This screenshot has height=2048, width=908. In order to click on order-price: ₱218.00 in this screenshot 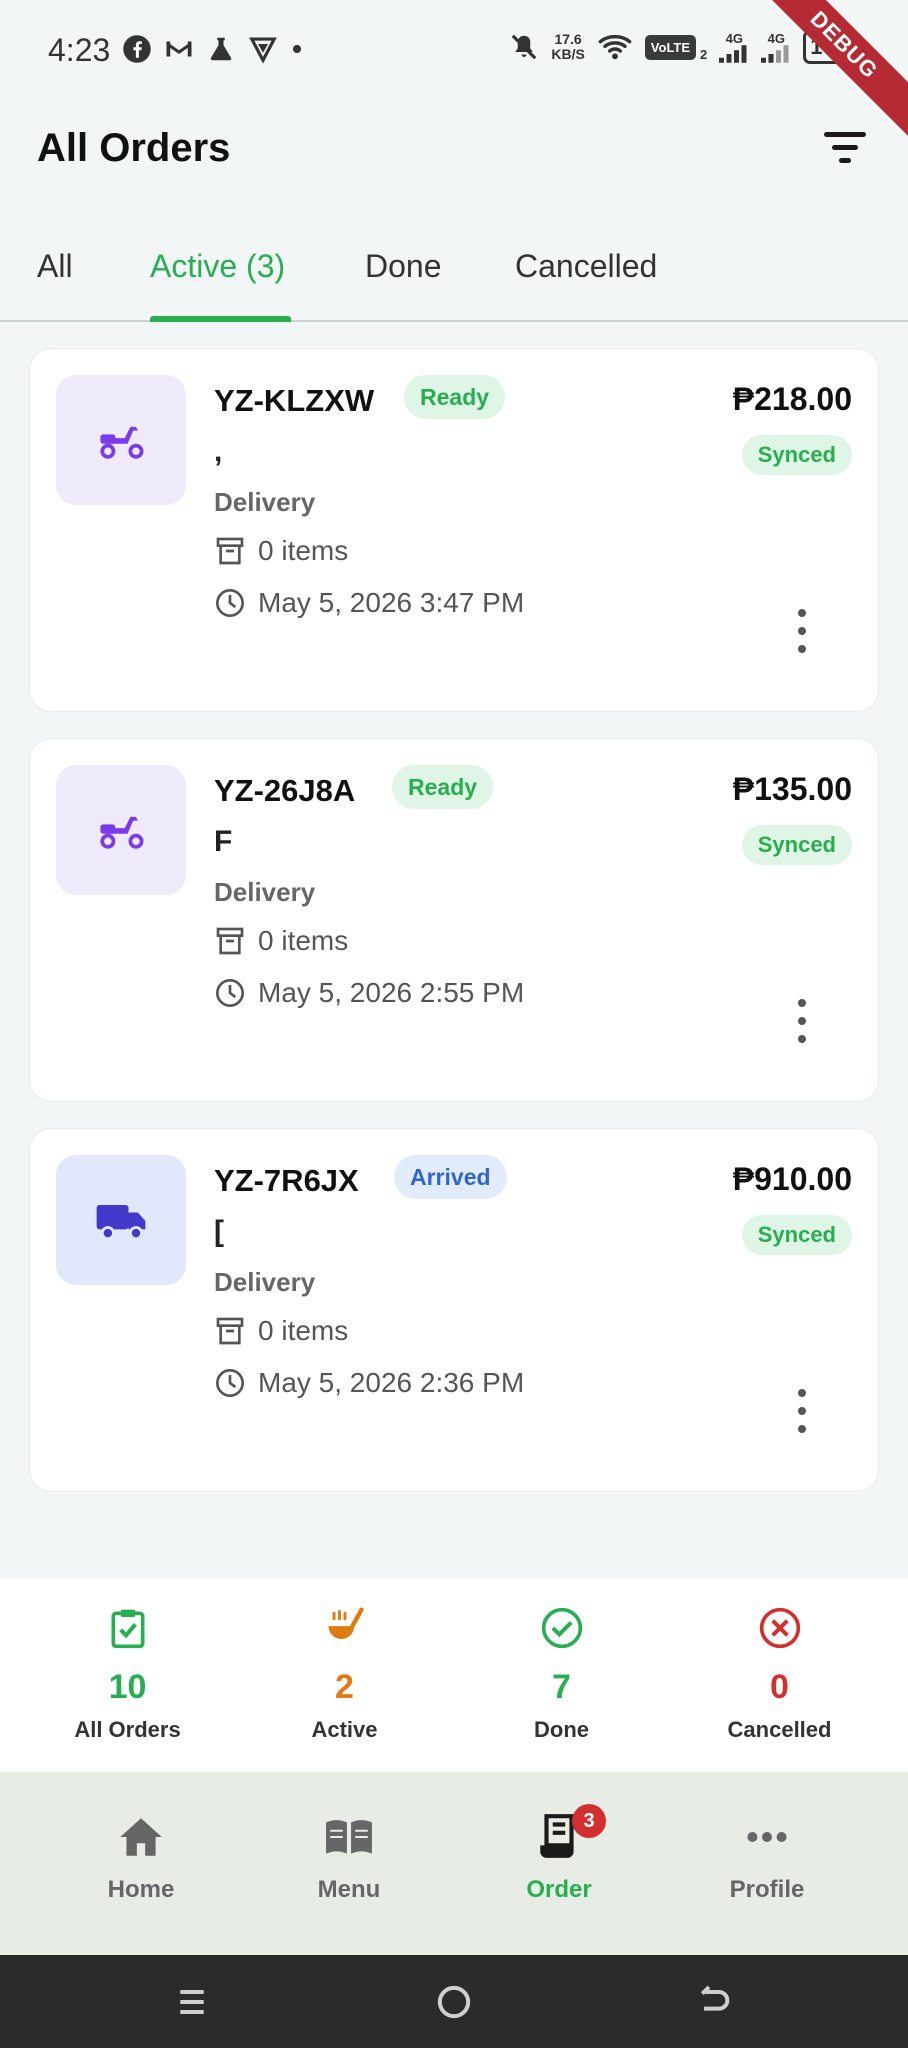, I will do `click(792, 399)`.